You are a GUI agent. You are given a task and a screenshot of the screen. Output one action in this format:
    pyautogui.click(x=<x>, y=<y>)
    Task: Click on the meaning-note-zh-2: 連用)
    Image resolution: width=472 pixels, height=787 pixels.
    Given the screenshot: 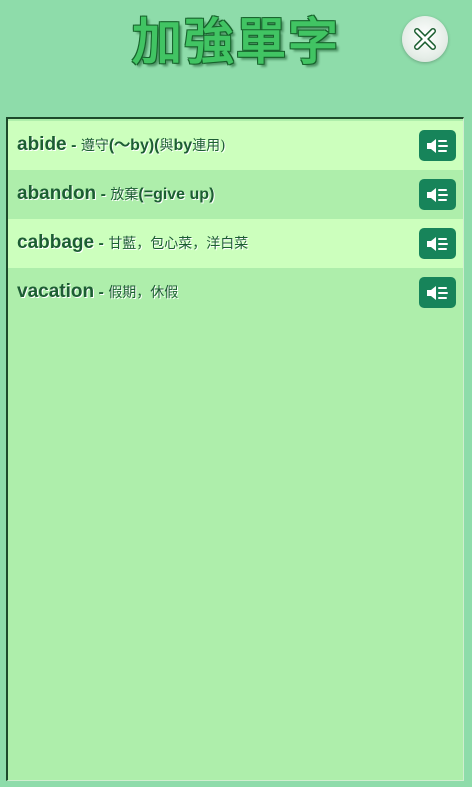 What is the action you would take?
    pyautogui.click(x=209, y=146)
    